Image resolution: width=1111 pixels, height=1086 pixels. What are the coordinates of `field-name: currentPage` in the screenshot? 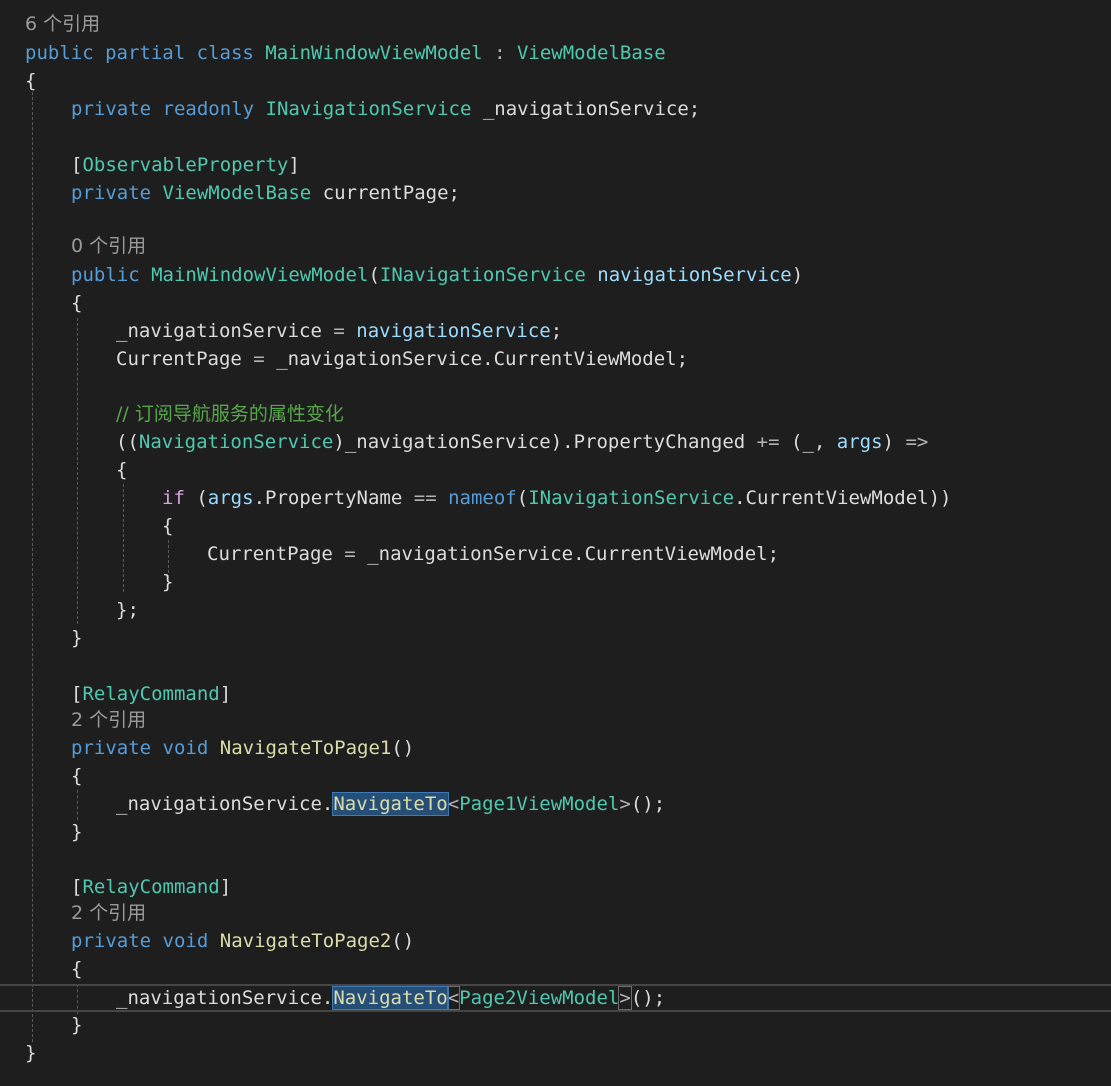 It's located at (386, 193).